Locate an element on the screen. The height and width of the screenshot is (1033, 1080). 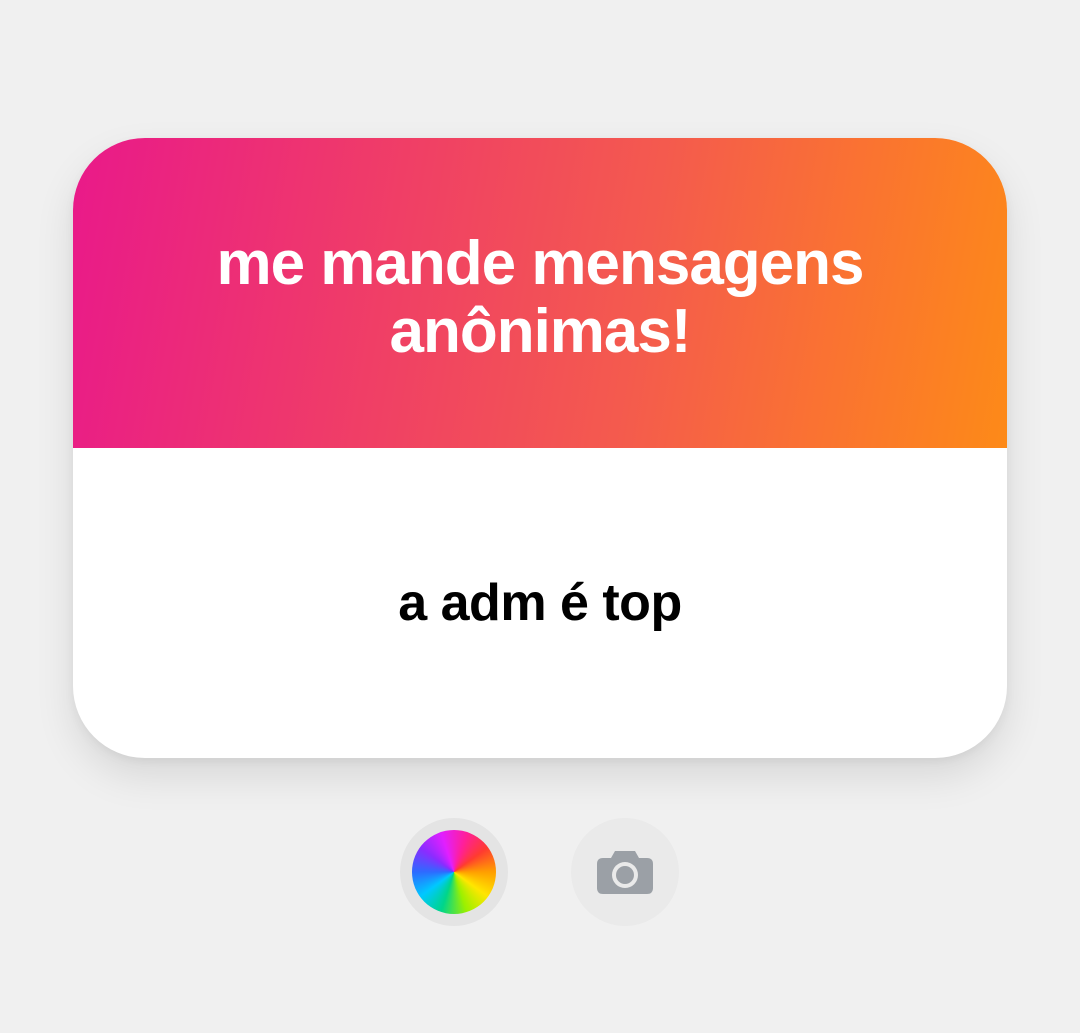
camera-icon is located at coordinates (625, 872).